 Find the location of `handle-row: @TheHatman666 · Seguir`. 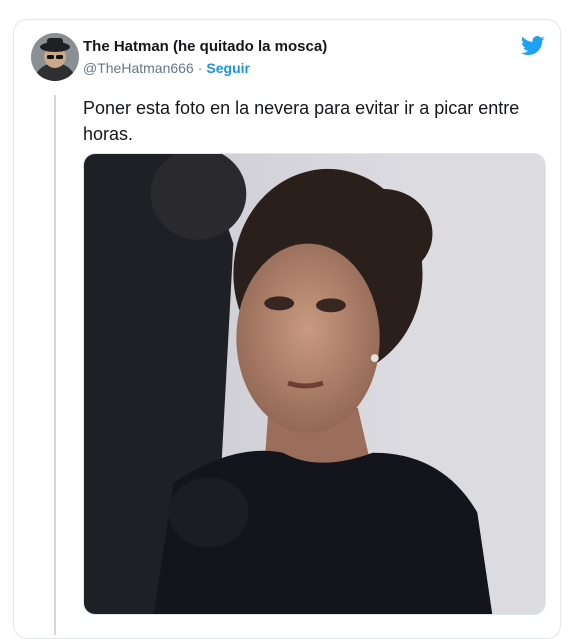

handle-row: @TheHatman666 · Seguir is located at coordinates (166, 68).